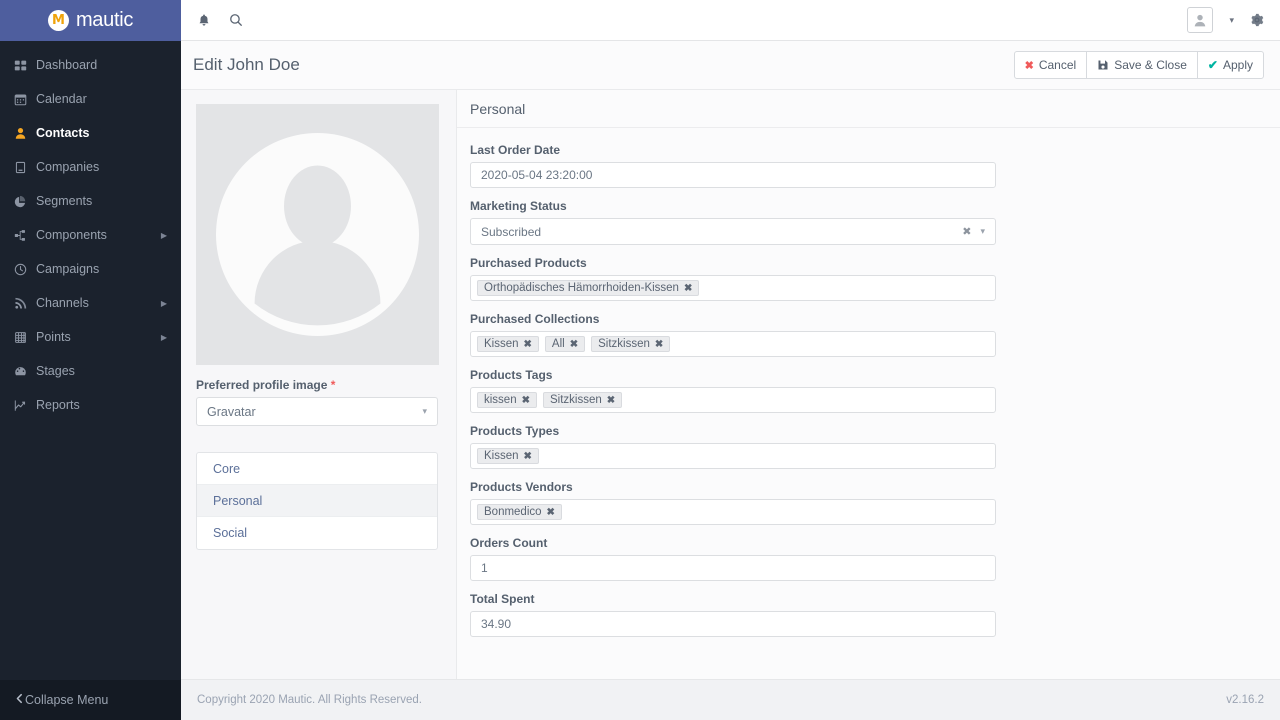  What do you see at coordinates (518, 206) in the screenshot?
I see `field-label: Marketing Status` at bounding box center [518, 206].